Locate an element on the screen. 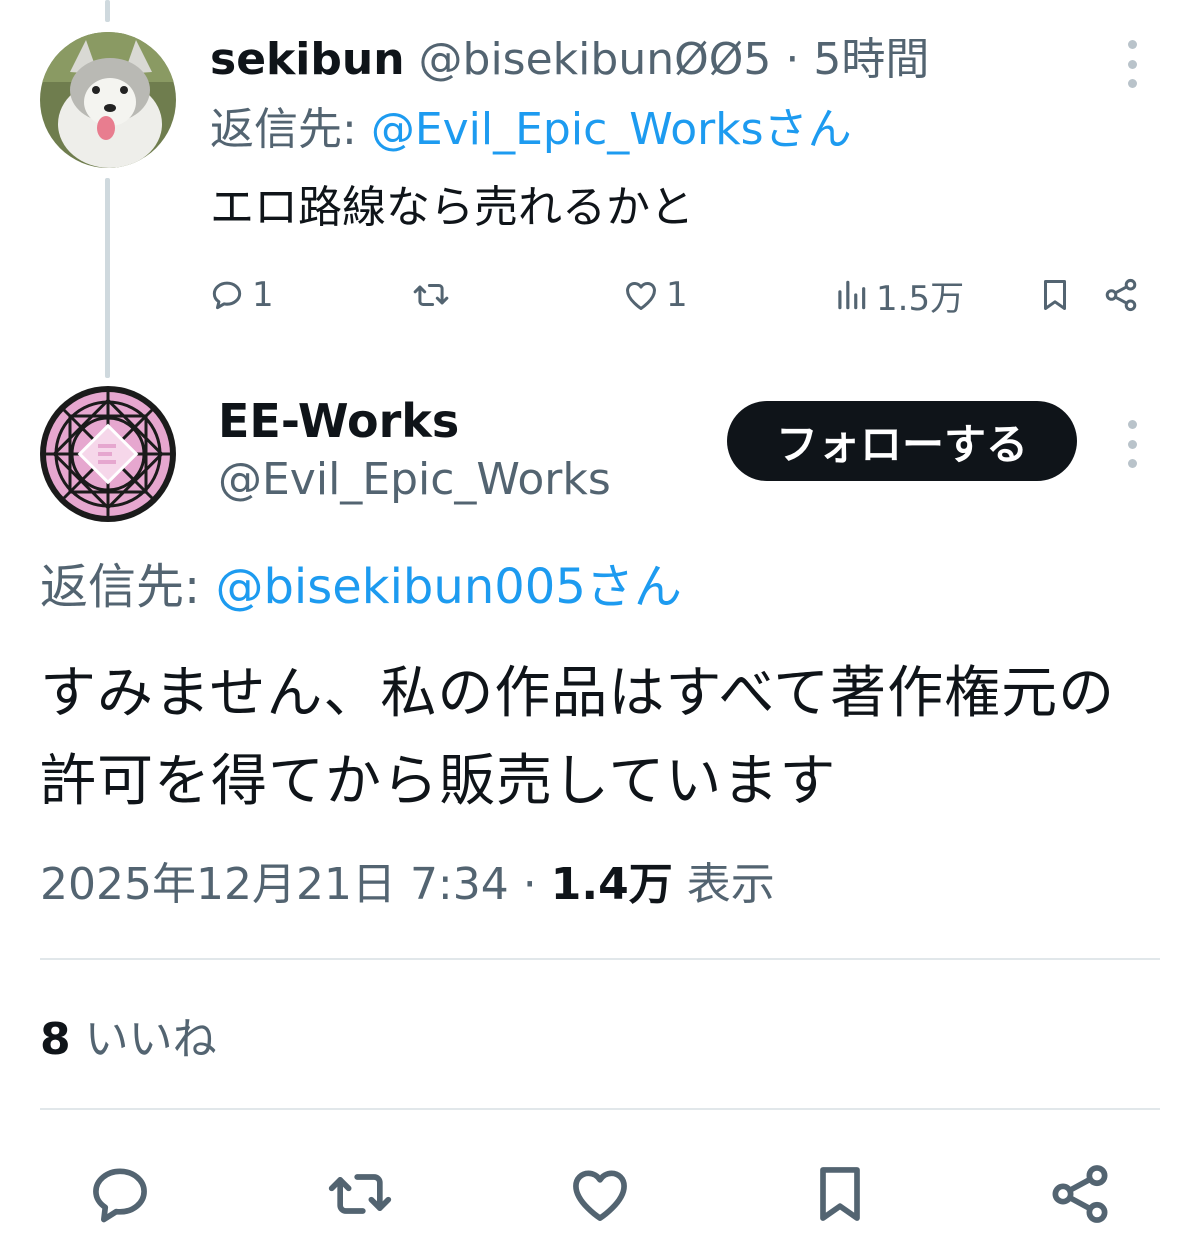  user-handle: @Evil_Epic_Works is located at coordinates (414, 480).